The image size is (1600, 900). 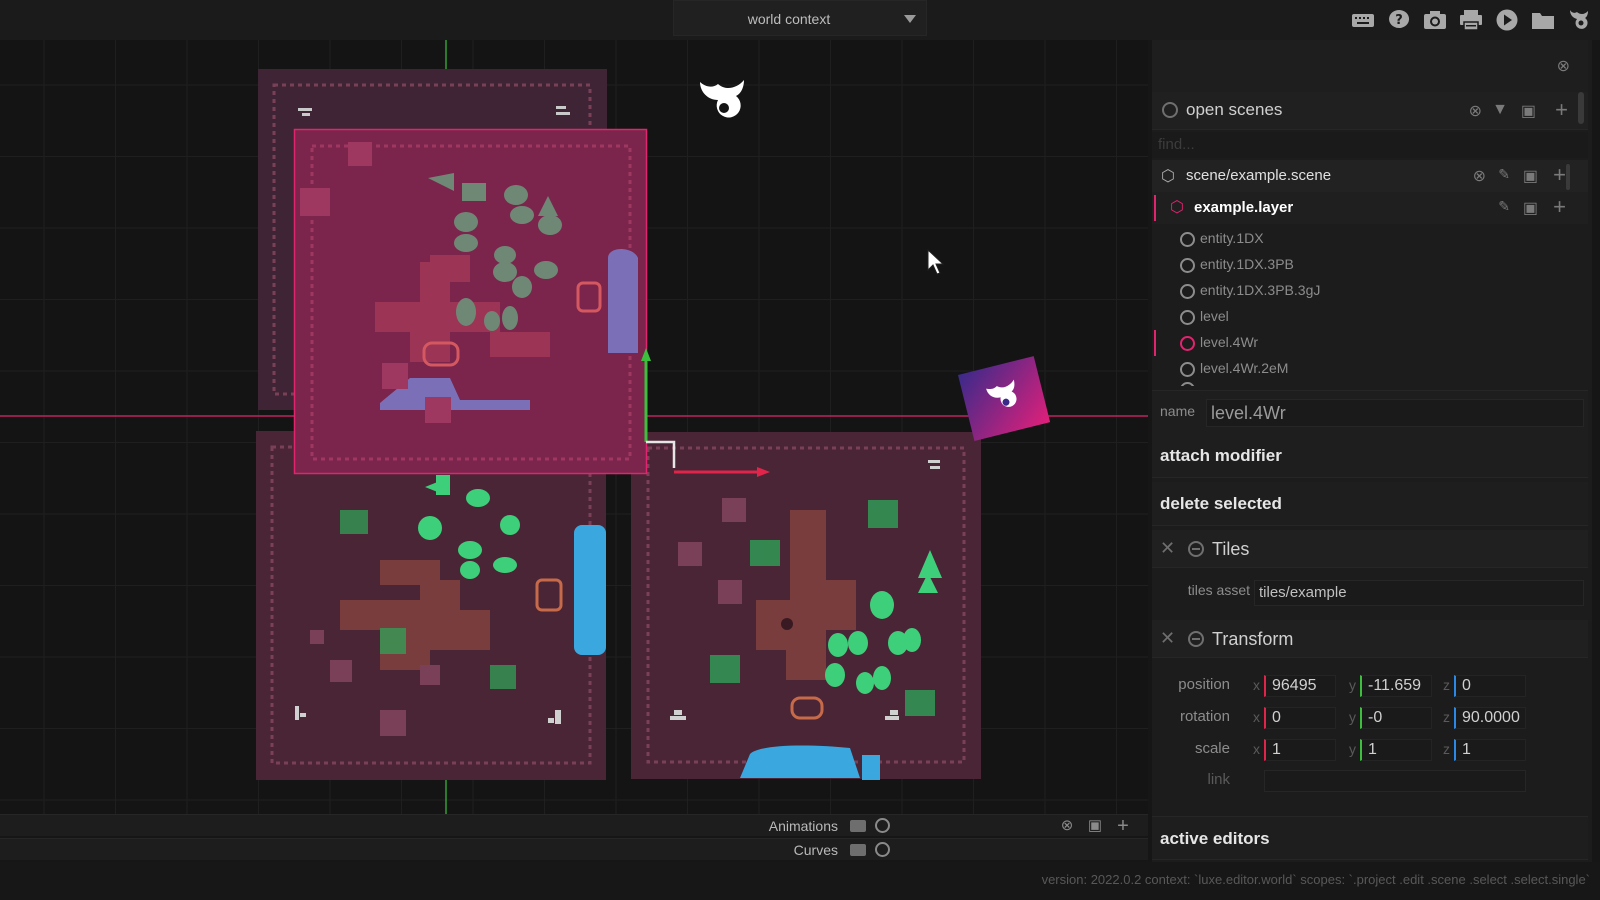 What do you see at coordinates (1370, 208) in the screenshot?
I see `layer-row: ⬡ example.layer ✎ ▣ +` at bounding box center [1370, 208].